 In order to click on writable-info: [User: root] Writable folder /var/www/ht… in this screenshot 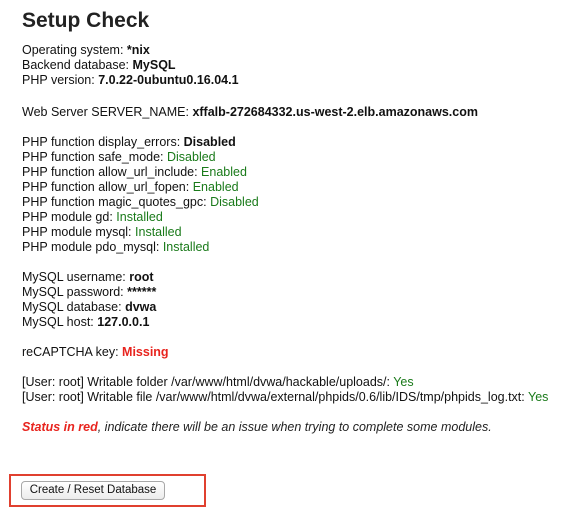, I will do `click(285, 390)`.